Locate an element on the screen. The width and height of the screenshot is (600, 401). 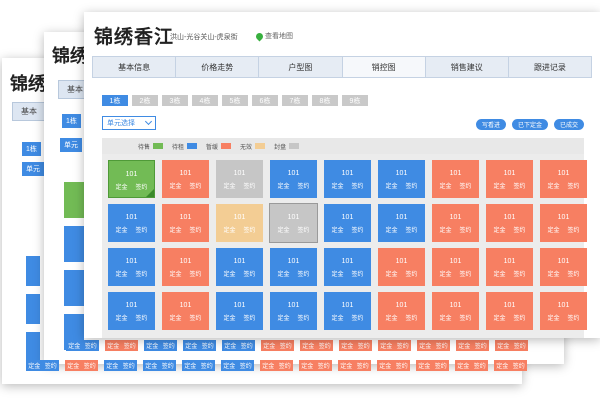
chevron-down-icon is located at coordinates (148, 121).